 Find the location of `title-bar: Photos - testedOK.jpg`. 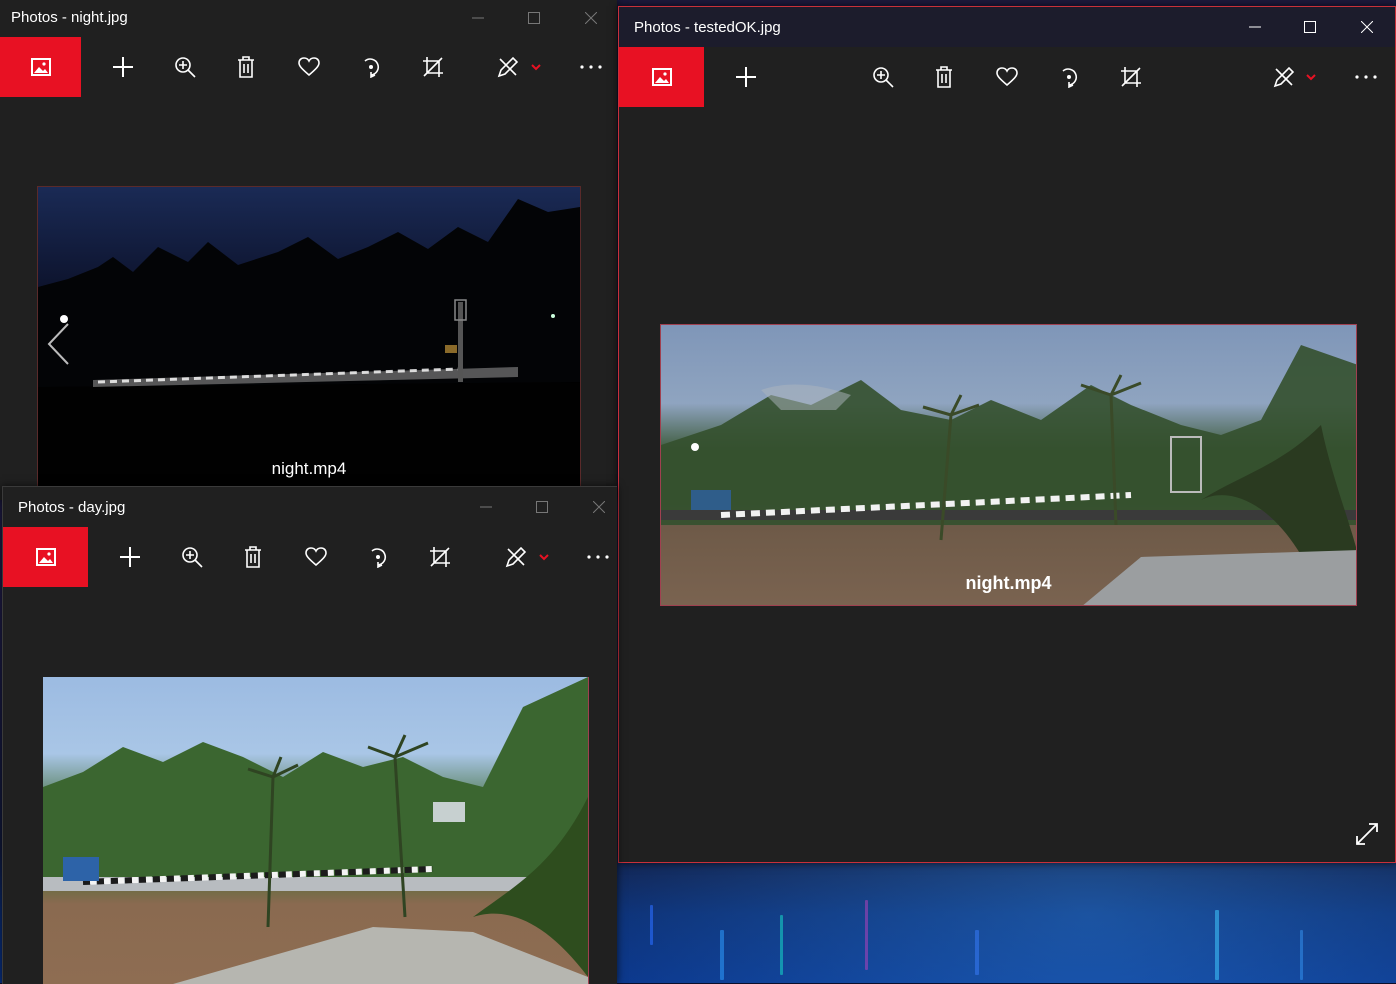

title-bar: Photos - testedOK.jpg is located at coordinates (1007, 27).